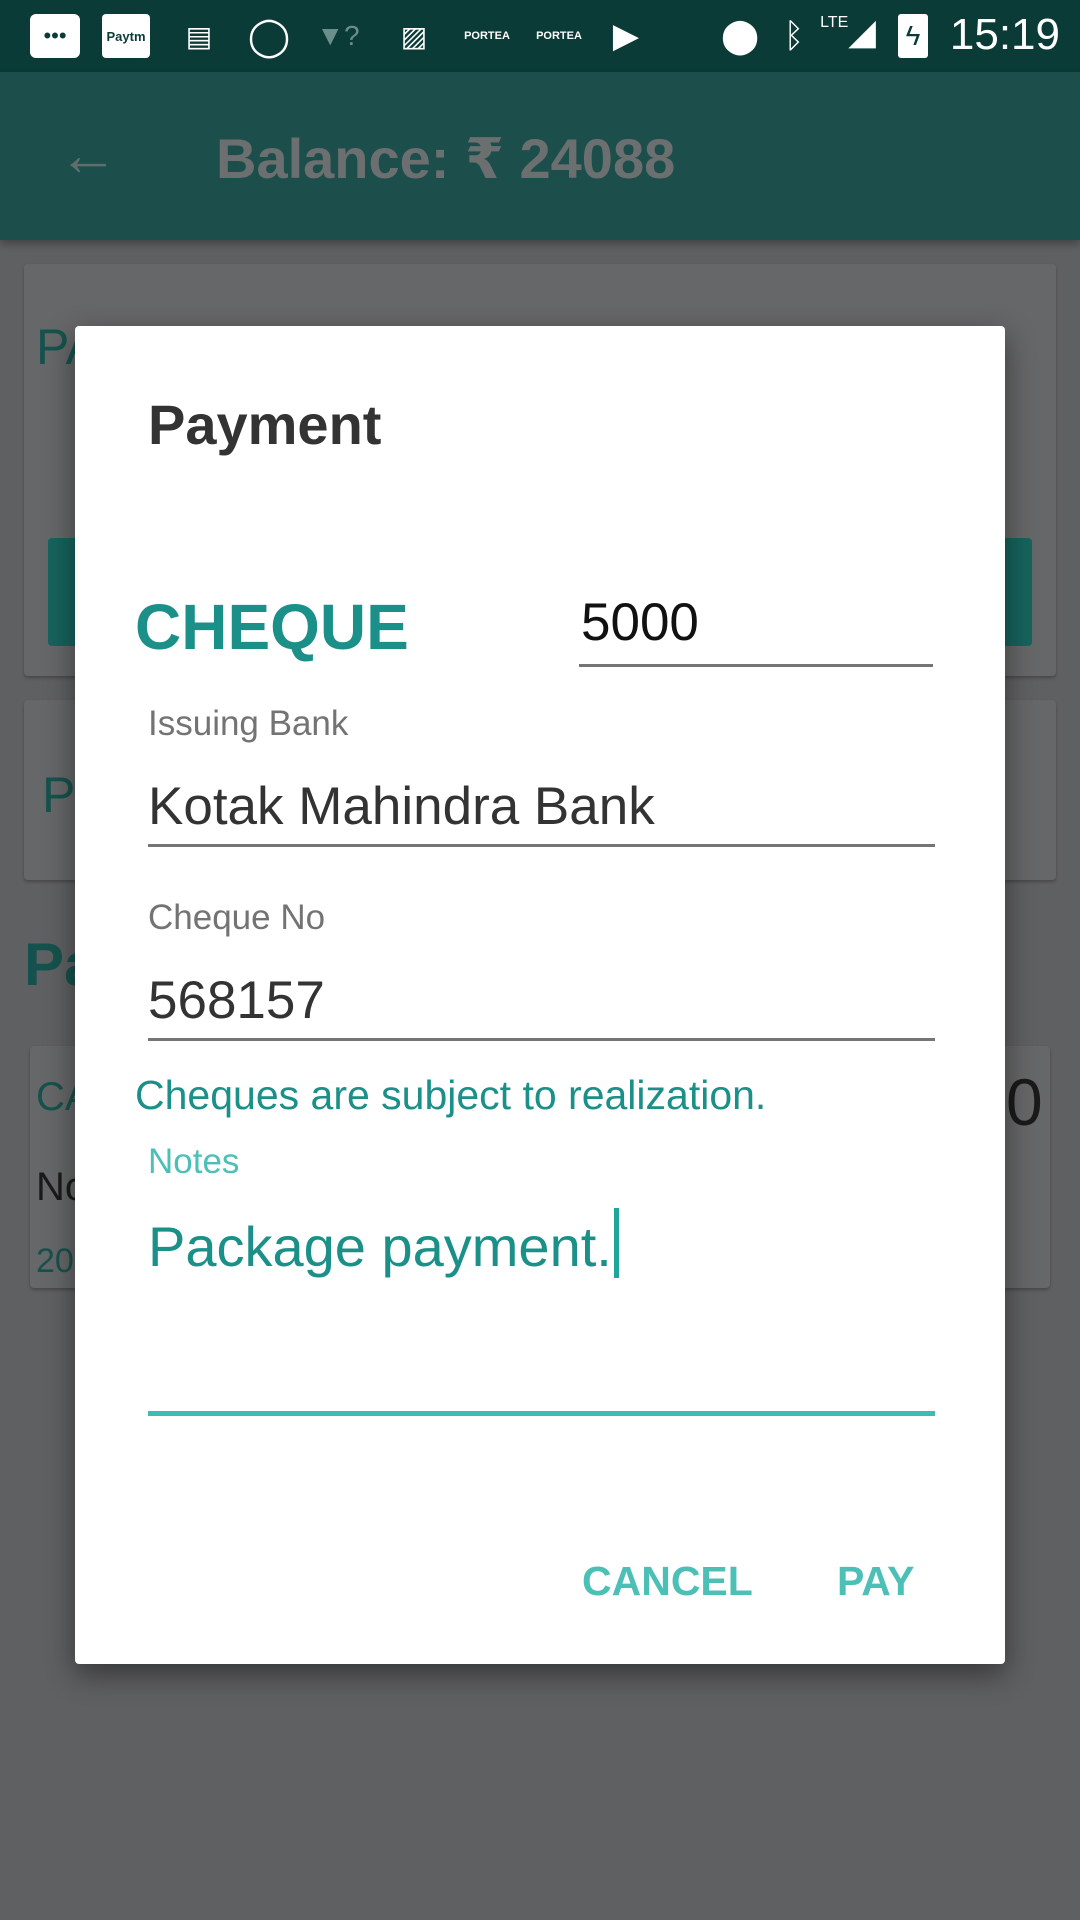 This screenshot has width=1080, height=1920. I want to click on more-icon: •••, so click(55, 36).